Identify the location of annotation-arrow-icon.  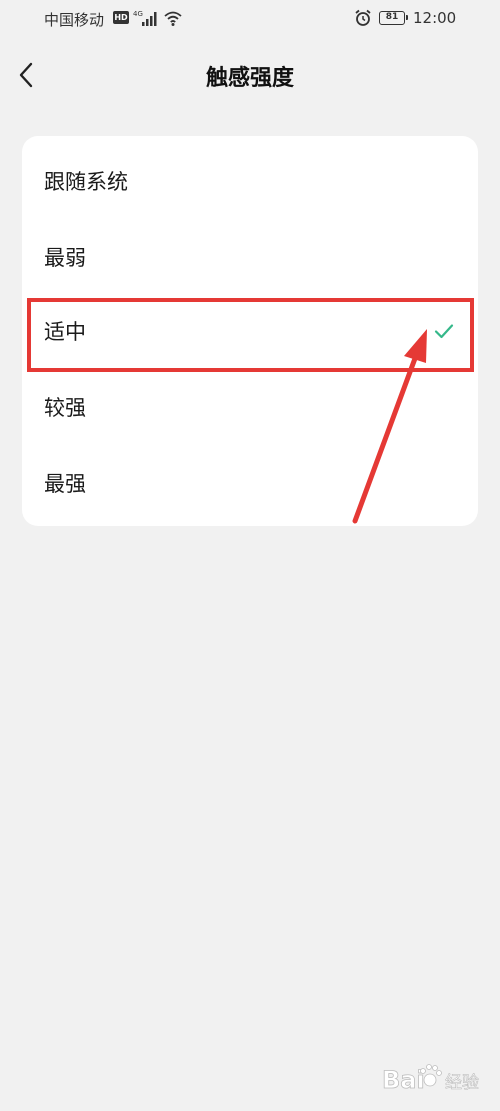
(389, 426).